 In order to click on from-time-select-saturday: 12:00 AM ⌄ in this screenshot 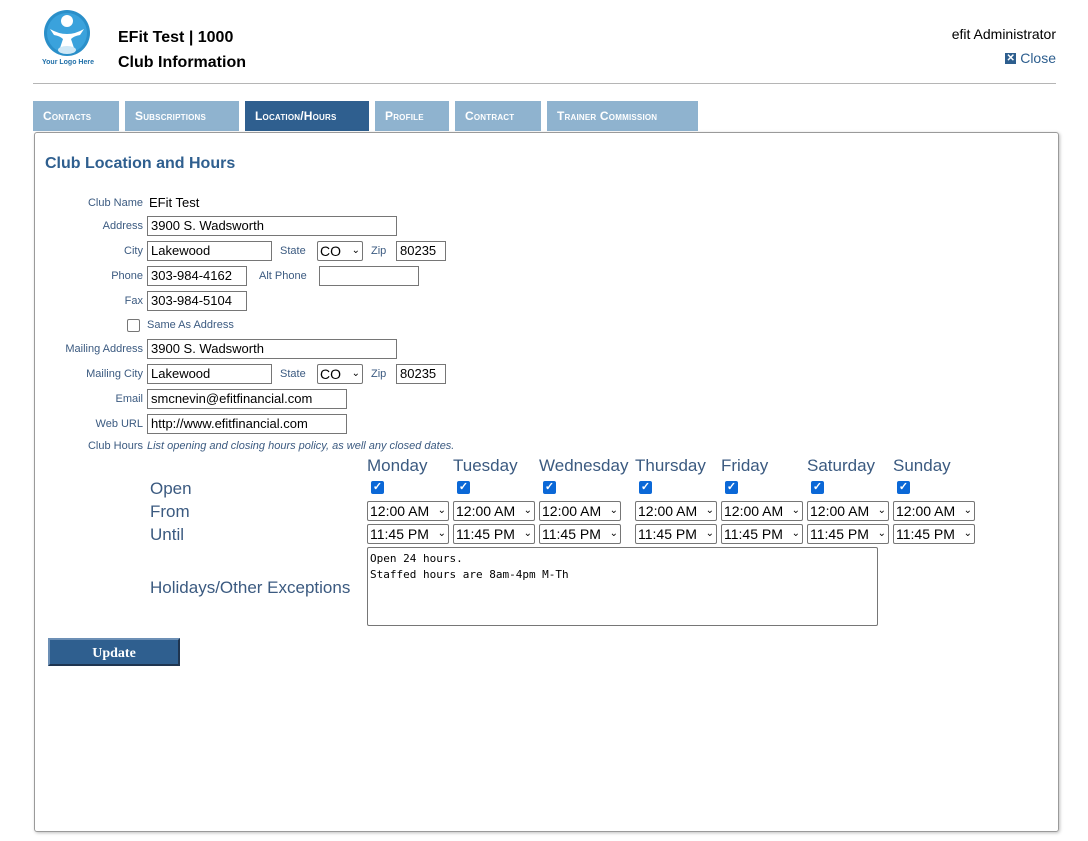, I will do `click(848, 511)`.